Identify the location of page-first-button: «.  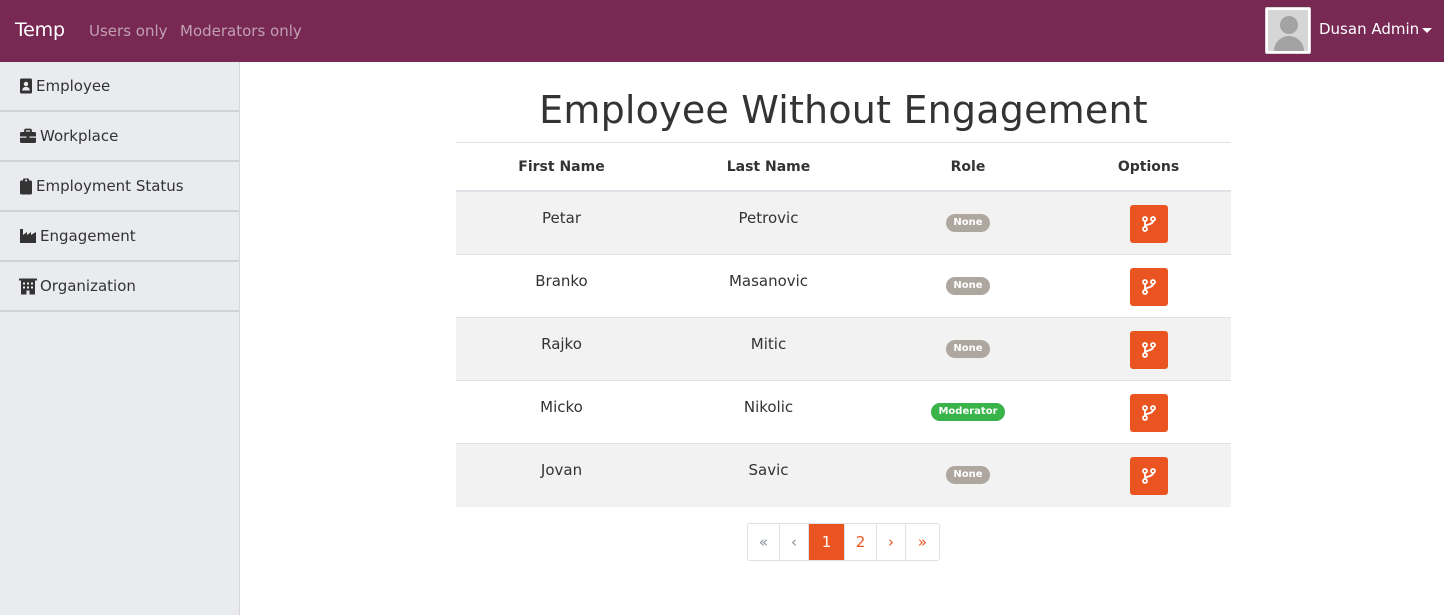
(764, 542).